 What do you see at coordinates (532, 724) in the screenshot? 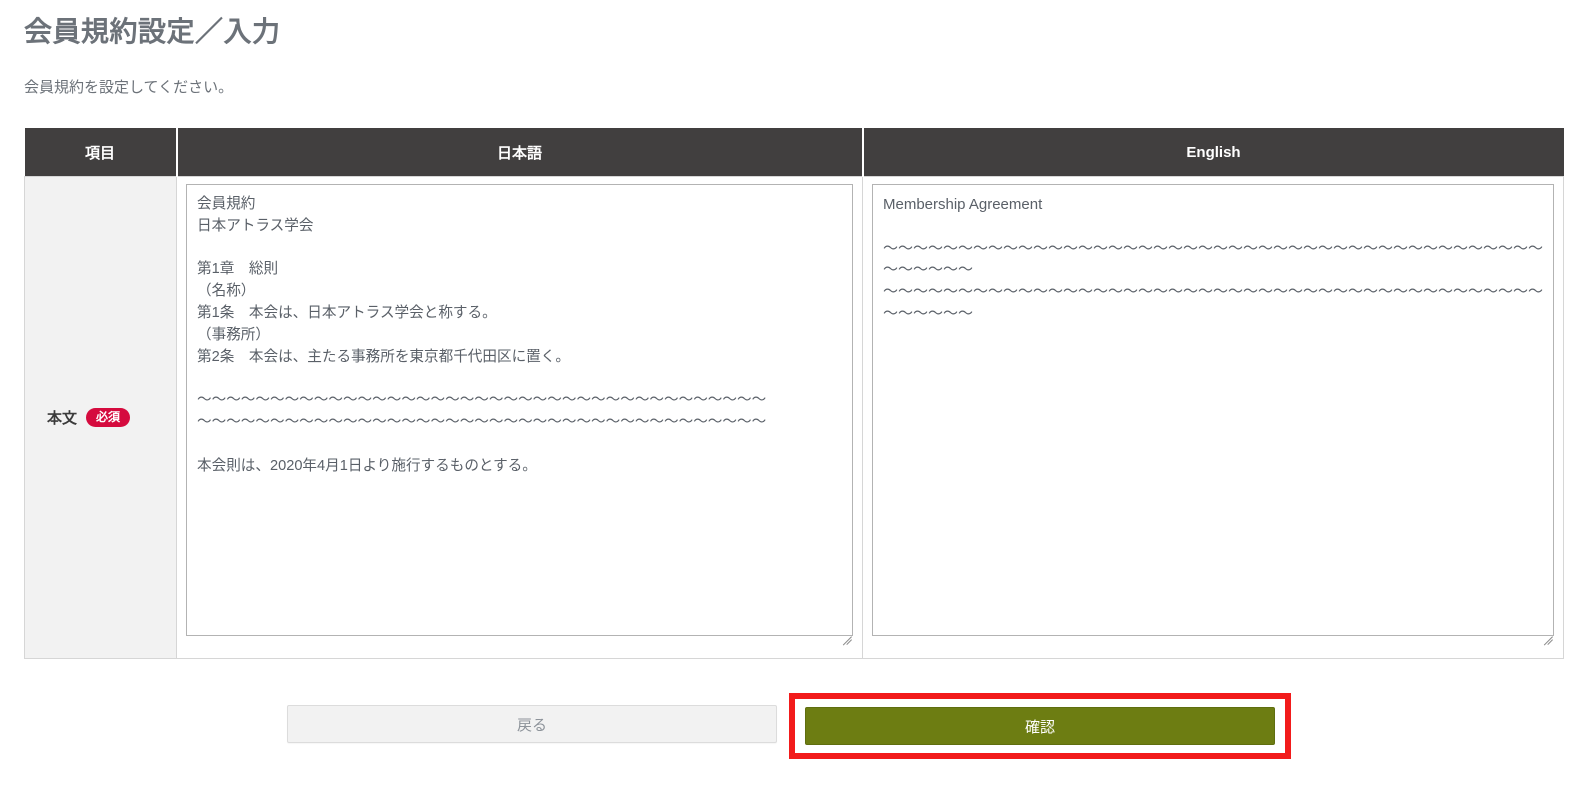
I see `back-button: 戻る` at bounding box center [532, 724].